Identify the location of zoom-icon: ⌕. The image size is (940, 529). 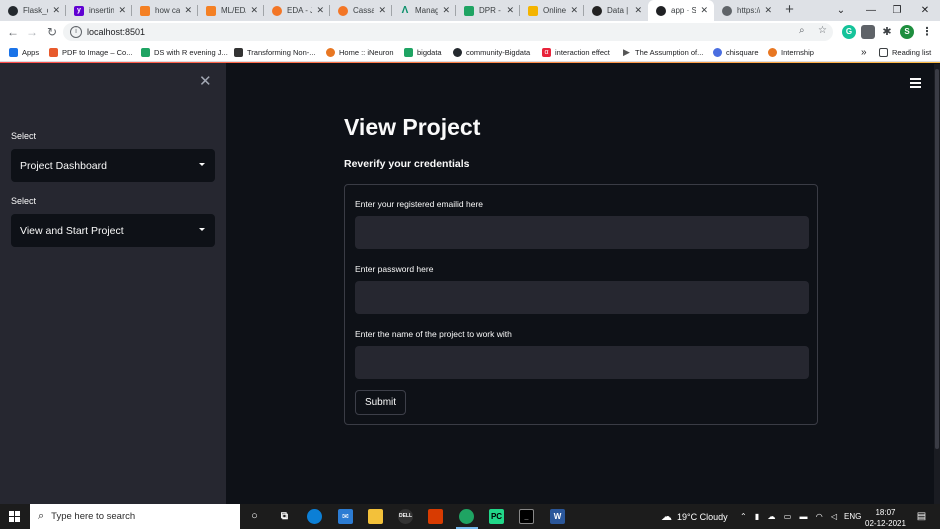
(802, 30).